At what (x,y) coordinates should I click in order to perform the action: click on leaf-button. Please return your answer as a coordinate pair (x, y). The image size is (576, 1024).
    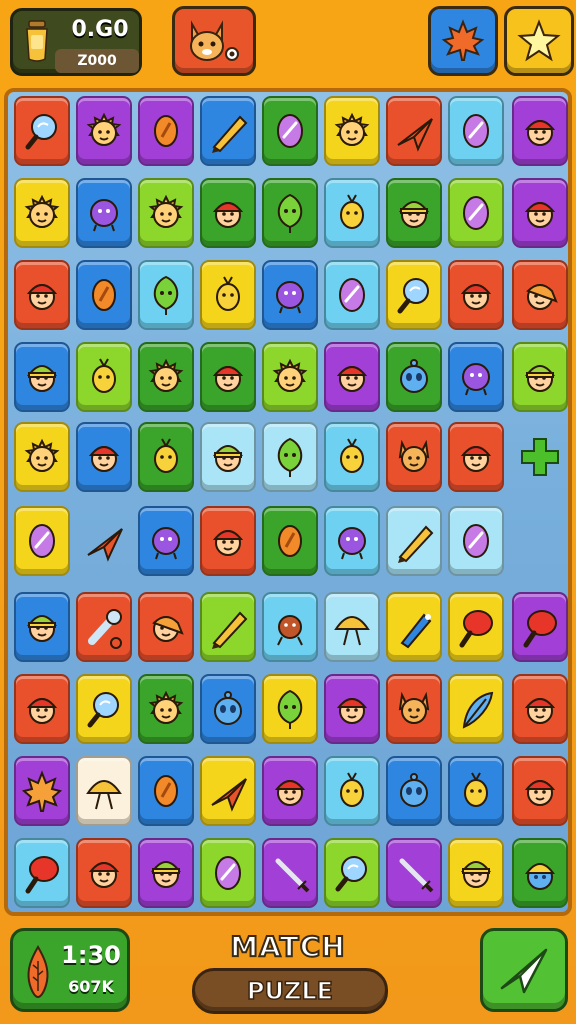
    Looking at the image, I should click on (463, 41).